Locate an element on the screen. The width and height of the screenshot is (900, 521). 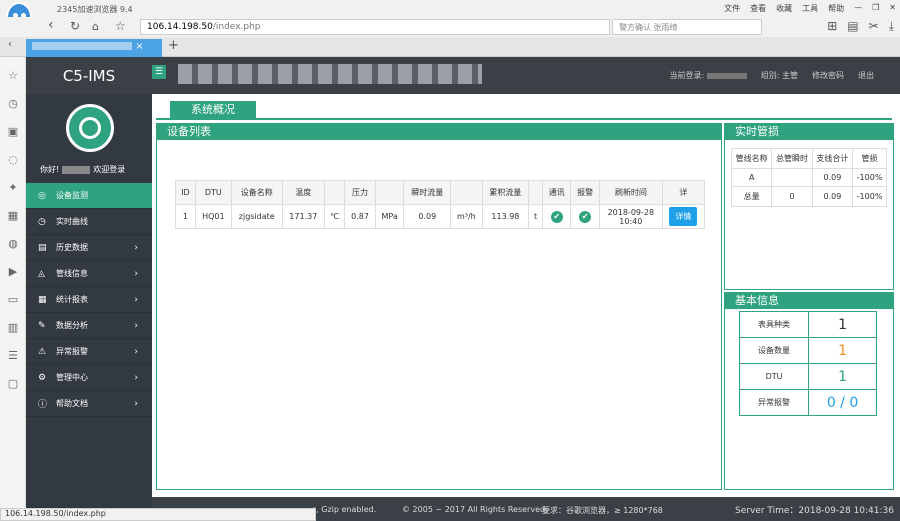
time-date: 2018-09-28 is located at coordinates (631, 212).